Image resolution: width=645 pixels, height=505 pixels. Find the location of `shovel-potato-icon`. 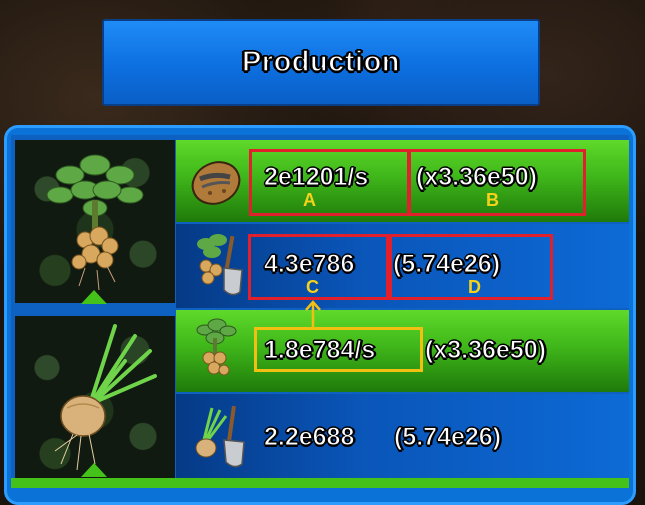

shovel-potato-icon is located at coordinates (216, 267).